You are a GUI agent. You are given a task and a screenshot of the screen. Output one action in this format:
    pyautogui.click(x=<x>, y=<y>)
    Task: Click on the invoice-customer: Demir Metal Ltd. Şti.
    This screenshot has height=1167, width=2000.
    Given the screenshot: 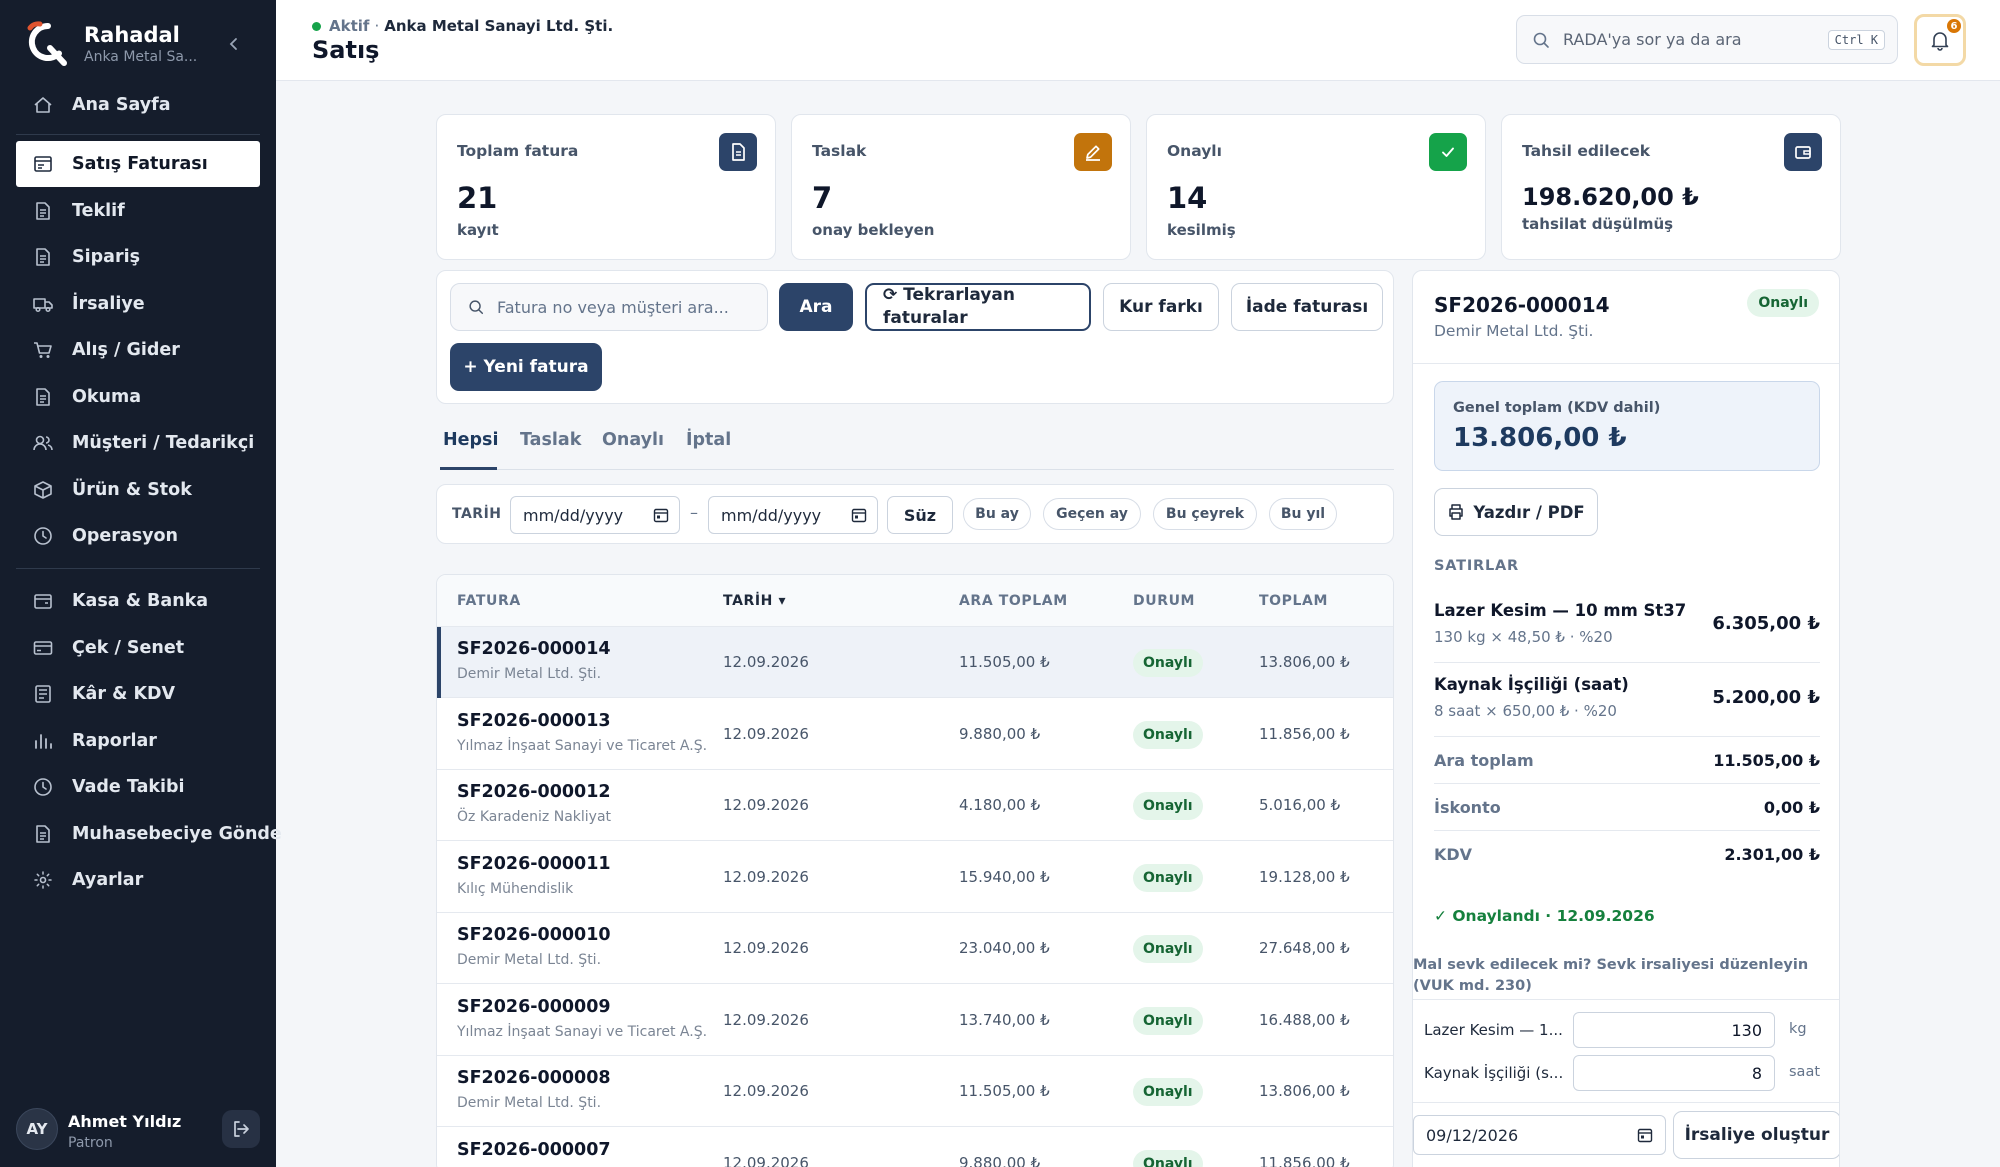 What is the action you would take?
    pyautogui.click(x=529, y=1103)
    